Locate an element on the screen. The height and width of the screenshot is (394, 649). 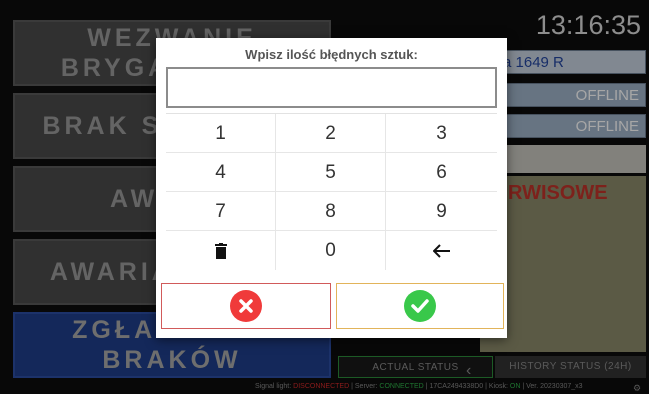
key-6: 6 is located at coordinates (441, 172).